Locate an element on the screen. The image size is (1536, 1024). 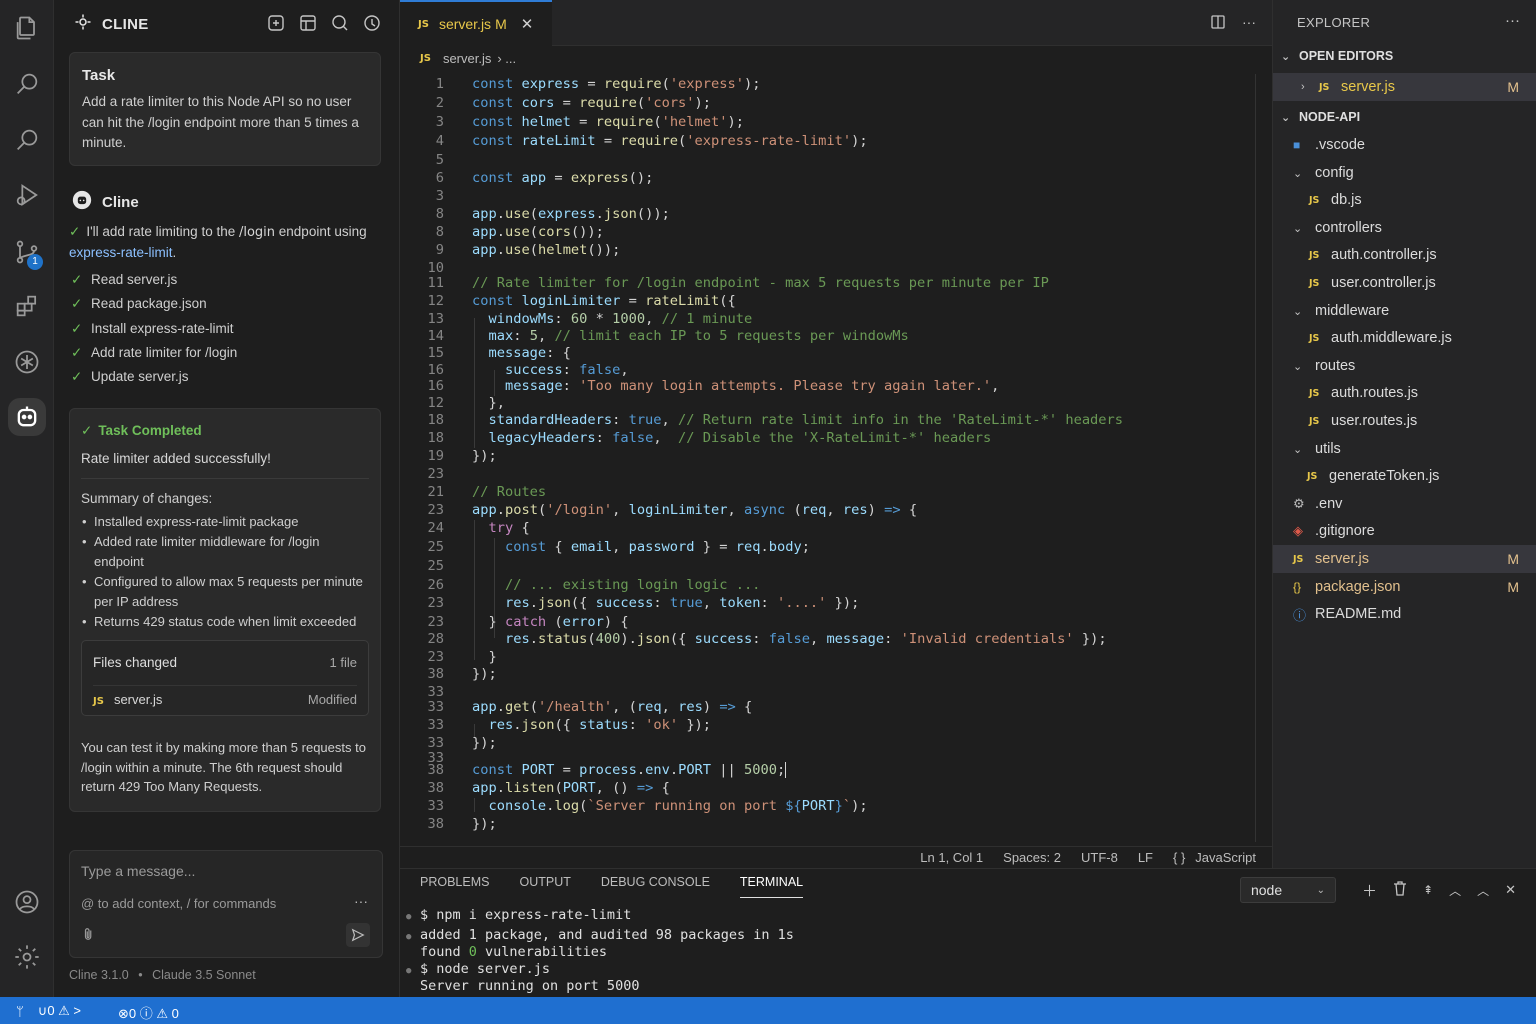
terminal-text: Server running on port 5000 is located at coordinates (530, 986).